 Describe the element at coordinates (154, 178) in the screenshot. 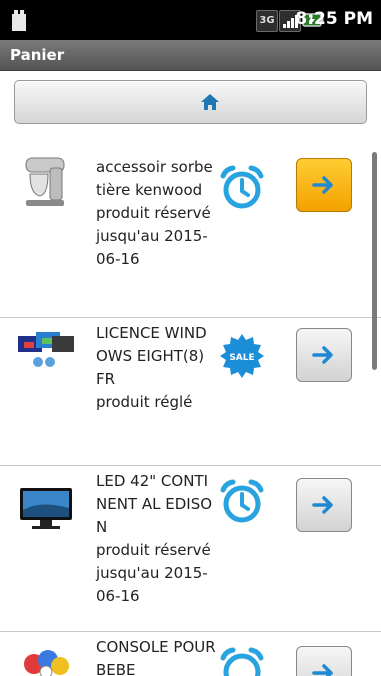

I see `item-name: accessoir sorbetière kenwood` at that location.